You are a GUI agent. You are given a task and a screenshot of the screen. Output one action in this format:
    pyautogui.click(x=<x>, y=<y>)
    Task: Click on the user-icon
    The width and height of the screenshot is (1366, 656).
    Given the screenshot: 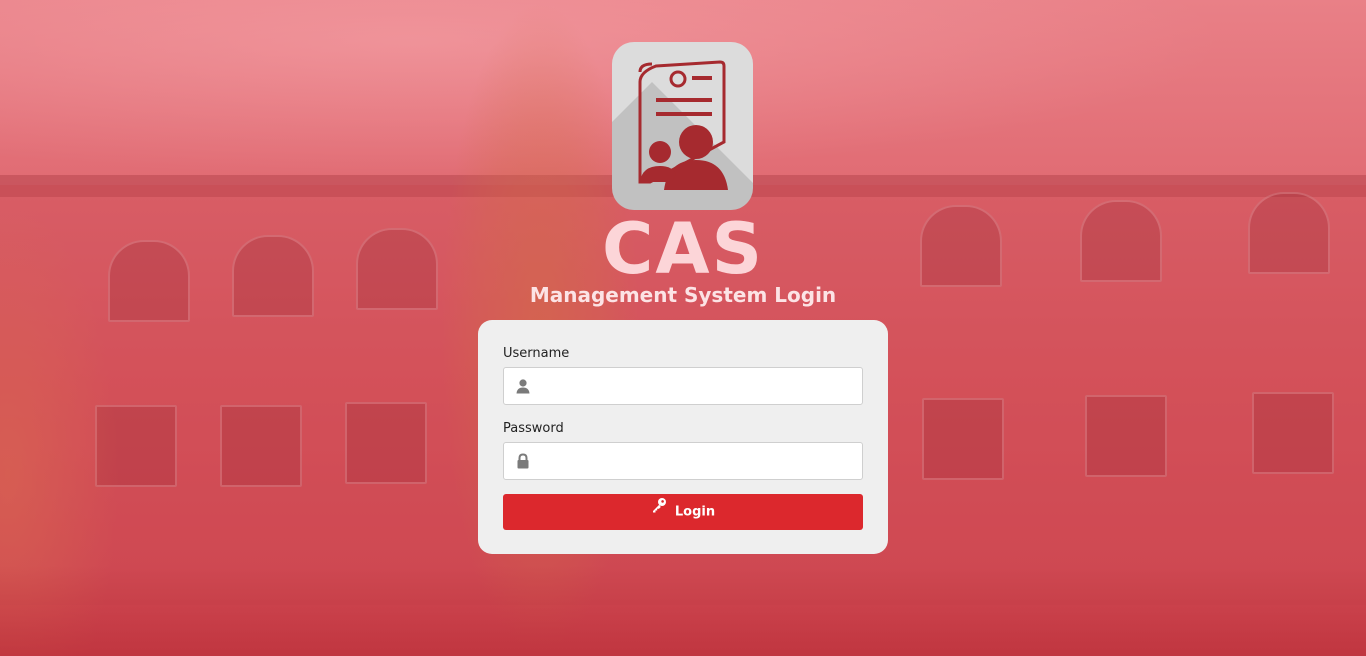 What is the action you would take?
    pyautogui.click(x=523, y=386)
    